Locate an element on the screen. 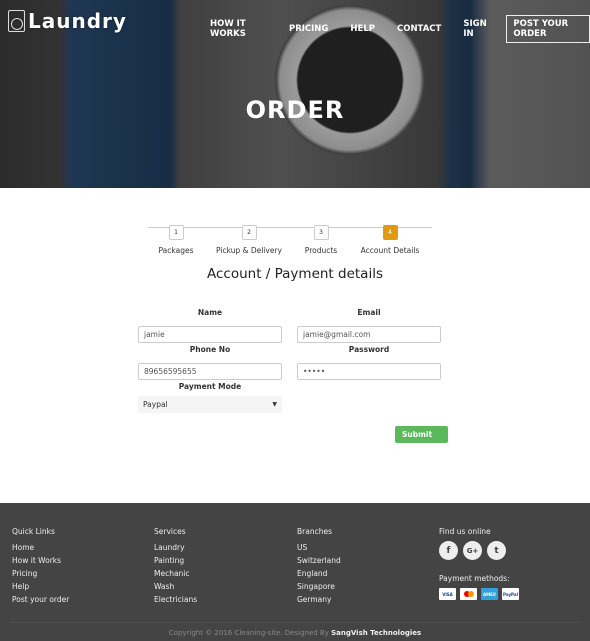  footer-link: Electricians is located at coordinates (175, 600).